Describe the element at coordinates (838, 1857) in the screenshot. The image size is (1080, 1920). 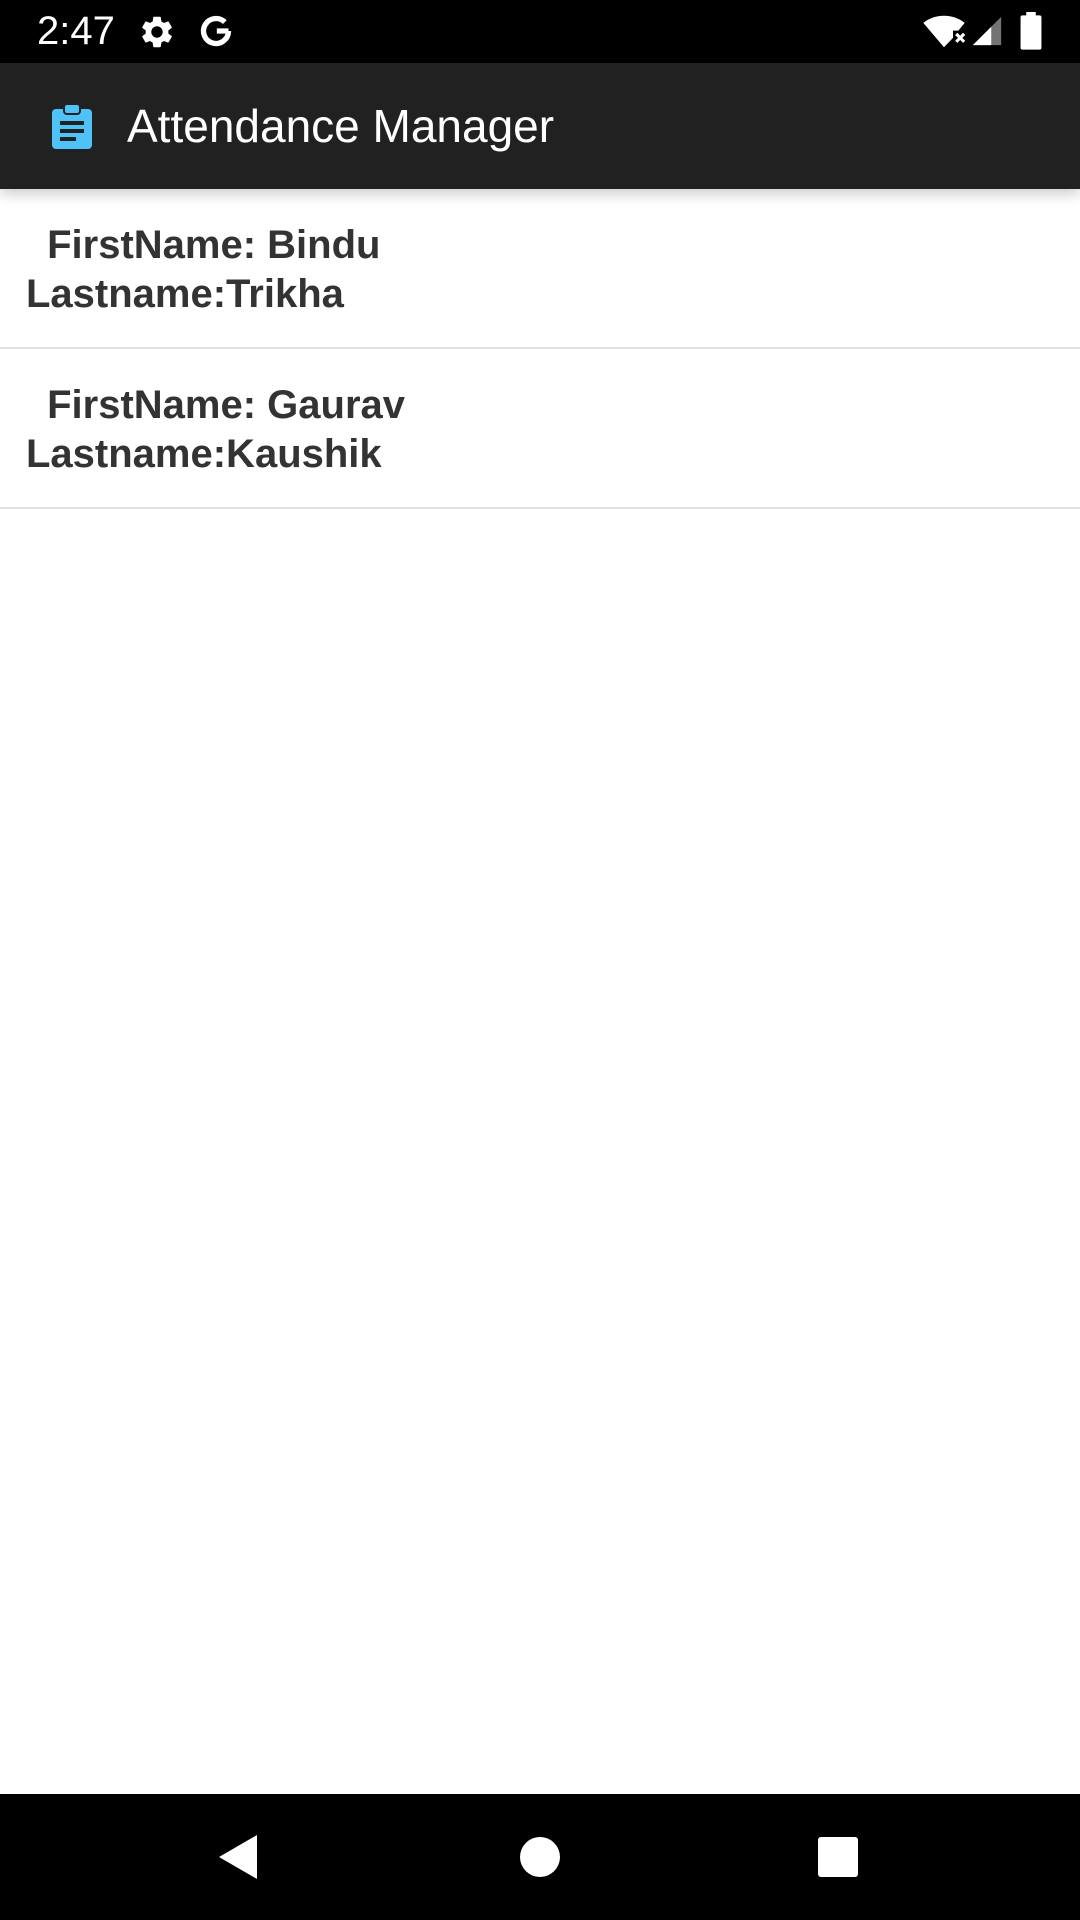
I see `recents-icon` at that location.